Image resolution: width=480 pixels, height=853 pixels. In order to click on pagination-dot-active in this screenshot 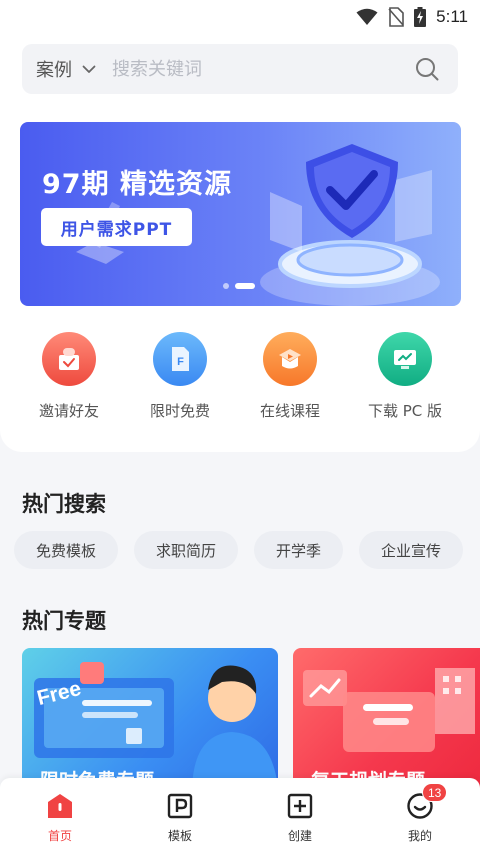, I will do `click(245, 286)`.